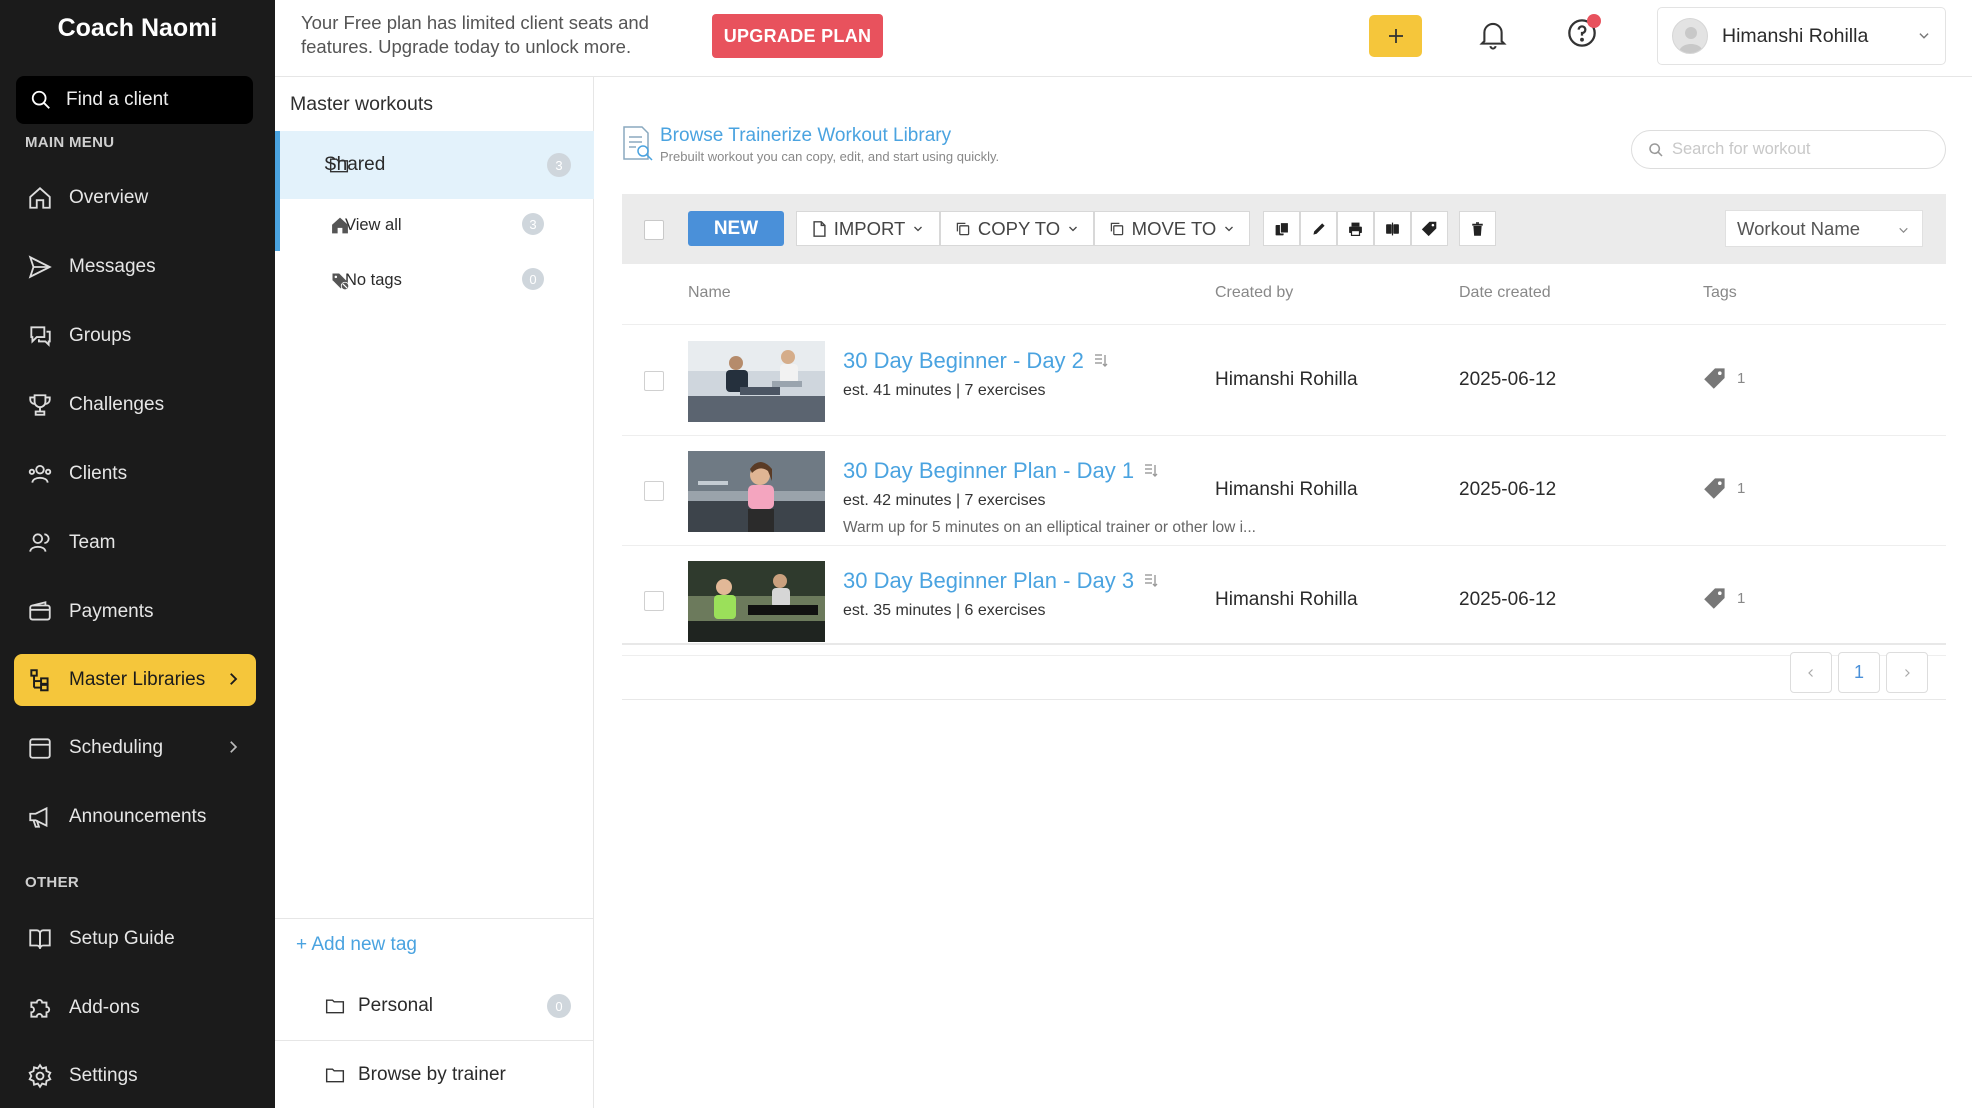  I want to click on find-client-label: Find a client, so click(117, 99).